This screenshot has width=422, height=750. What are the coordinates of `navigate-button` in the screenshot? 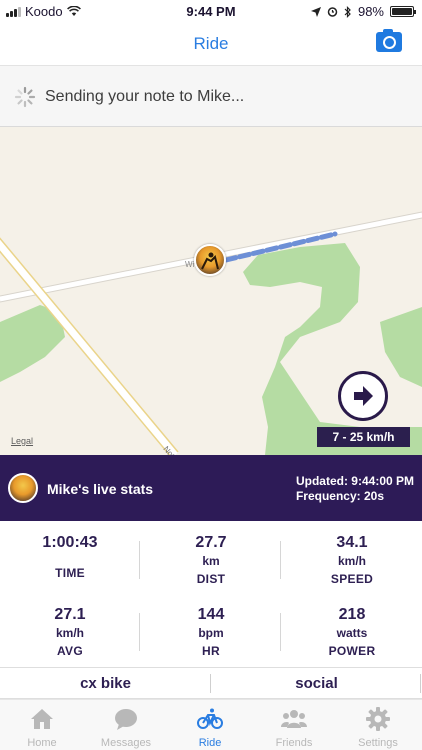 It's located at (363, 396).